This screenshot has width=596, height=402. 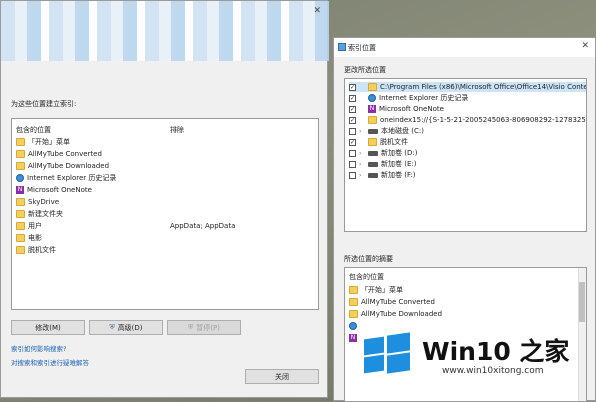 What do you see at coordinates (408, 98) in the screenshot?
I see `tree-item: ✓ Internet Explorer 历史记录` at bounding box center [408, 98].